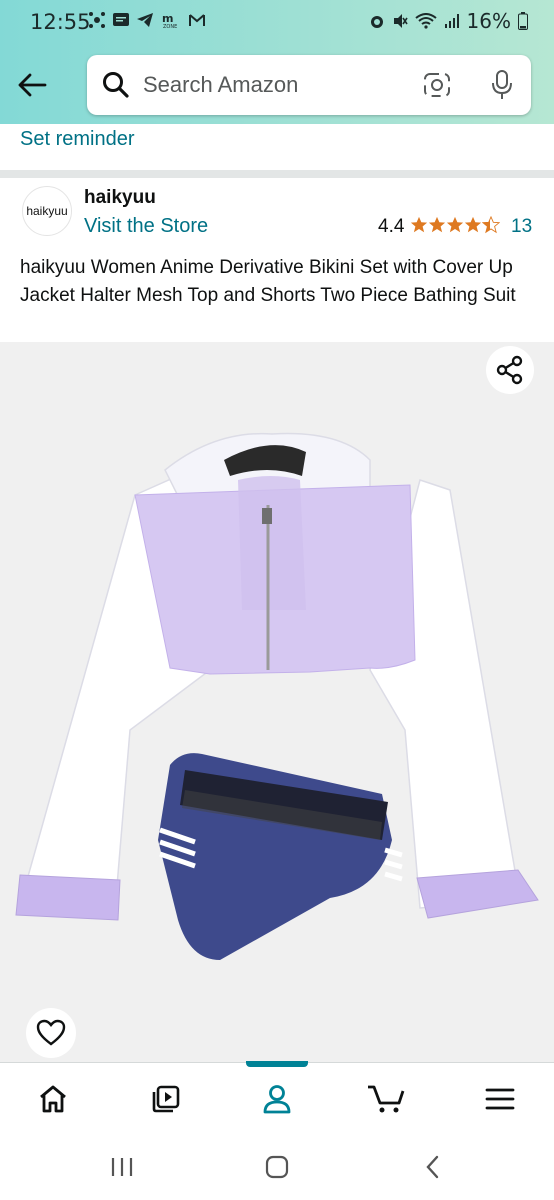 Image resolution: width=554 pixels, height=1200 pixels. What do you see at coordinates (277, 1064) in the screenshot?
I see `active-tab-indicator` at bounding box center [277, 1064].